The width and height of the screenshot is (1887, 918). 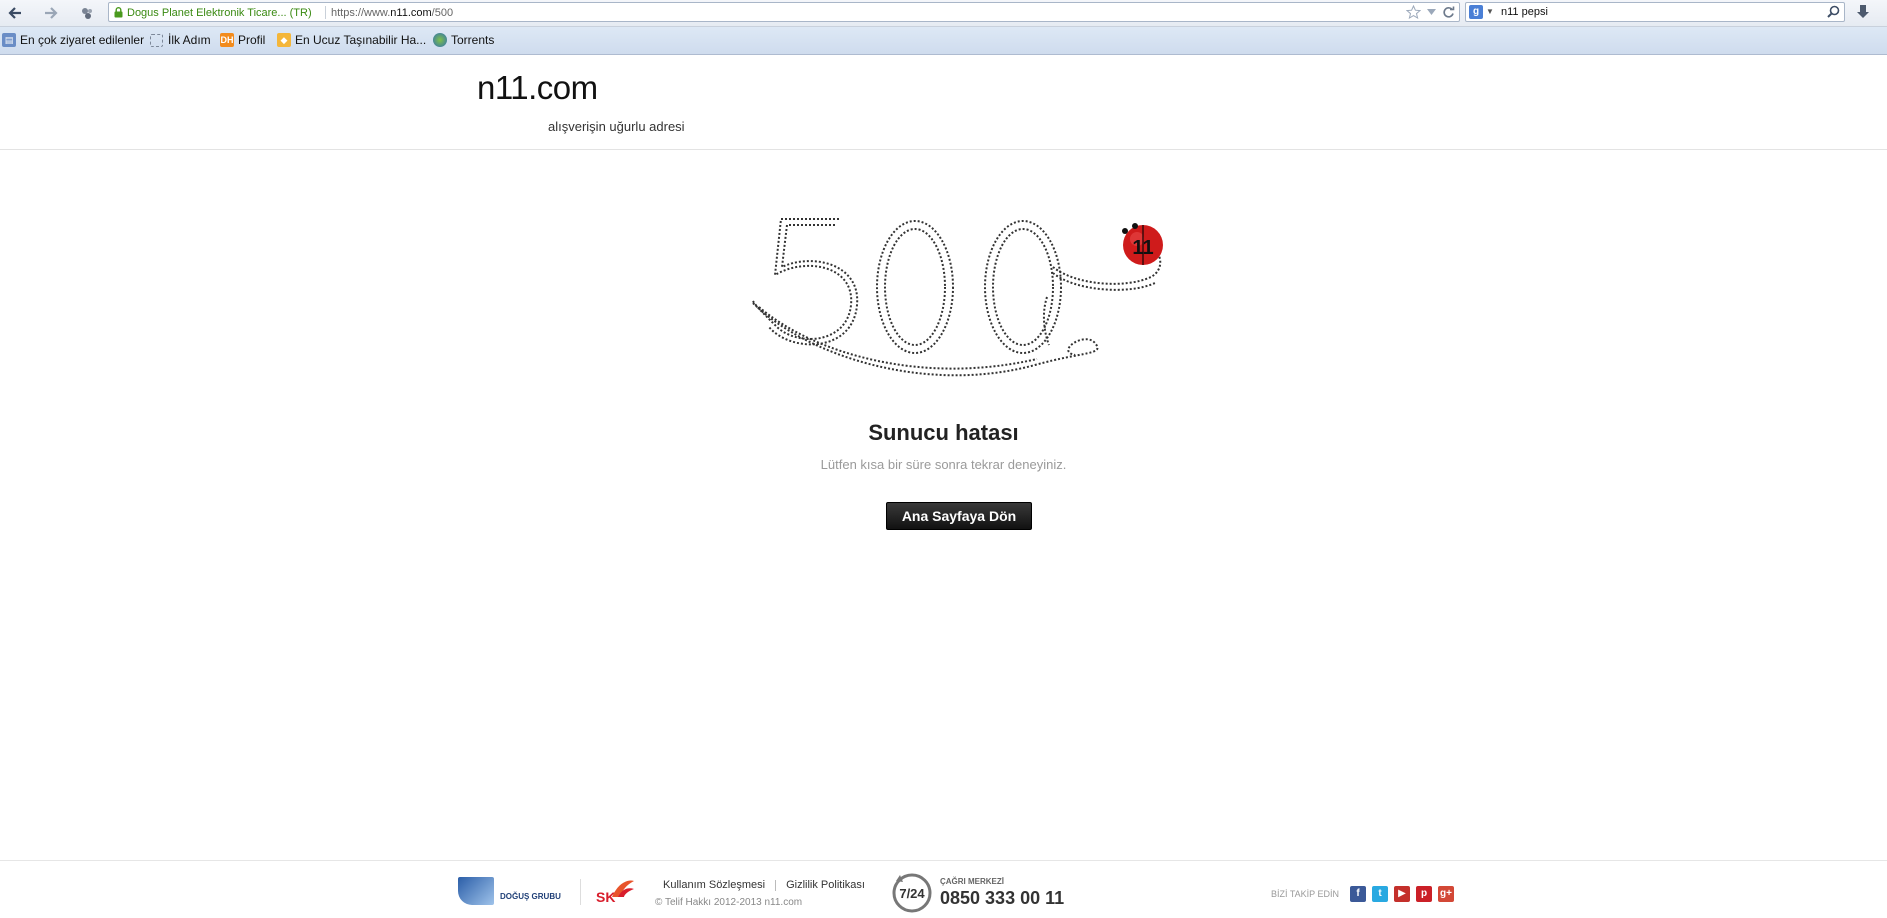 I want to click on search-engine-dropdown-icon: ▼, so click(x=1490, y=12).